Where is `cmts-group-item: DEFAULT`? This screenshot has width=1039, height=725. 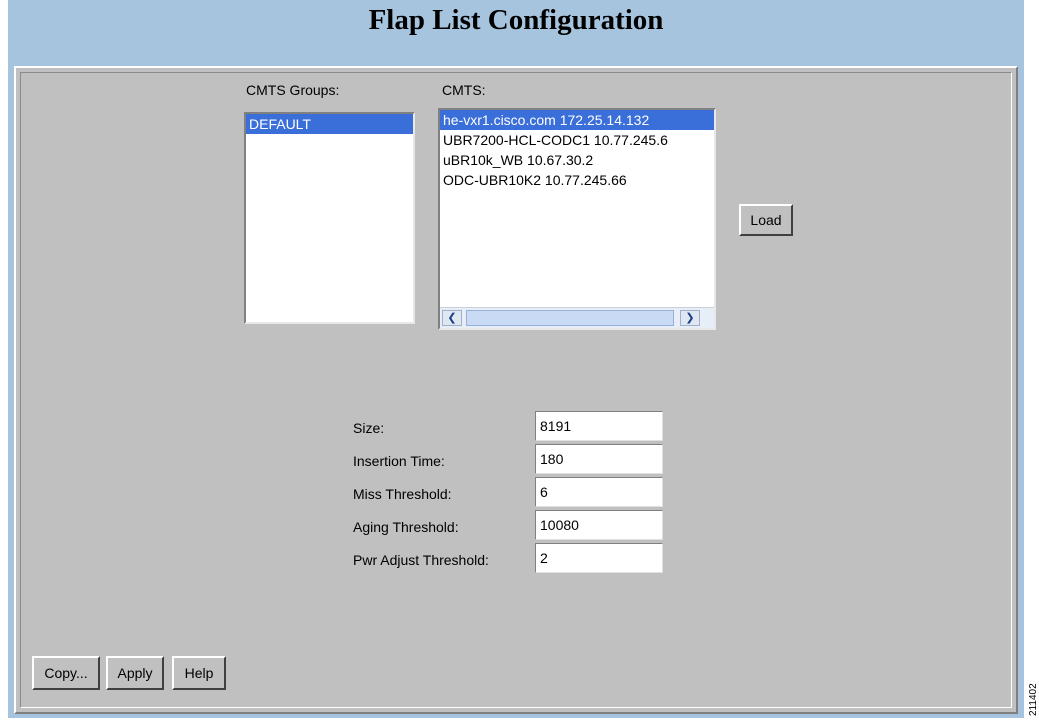 cmts-group-item: DEFAULT is located at coordinates (329, 124).